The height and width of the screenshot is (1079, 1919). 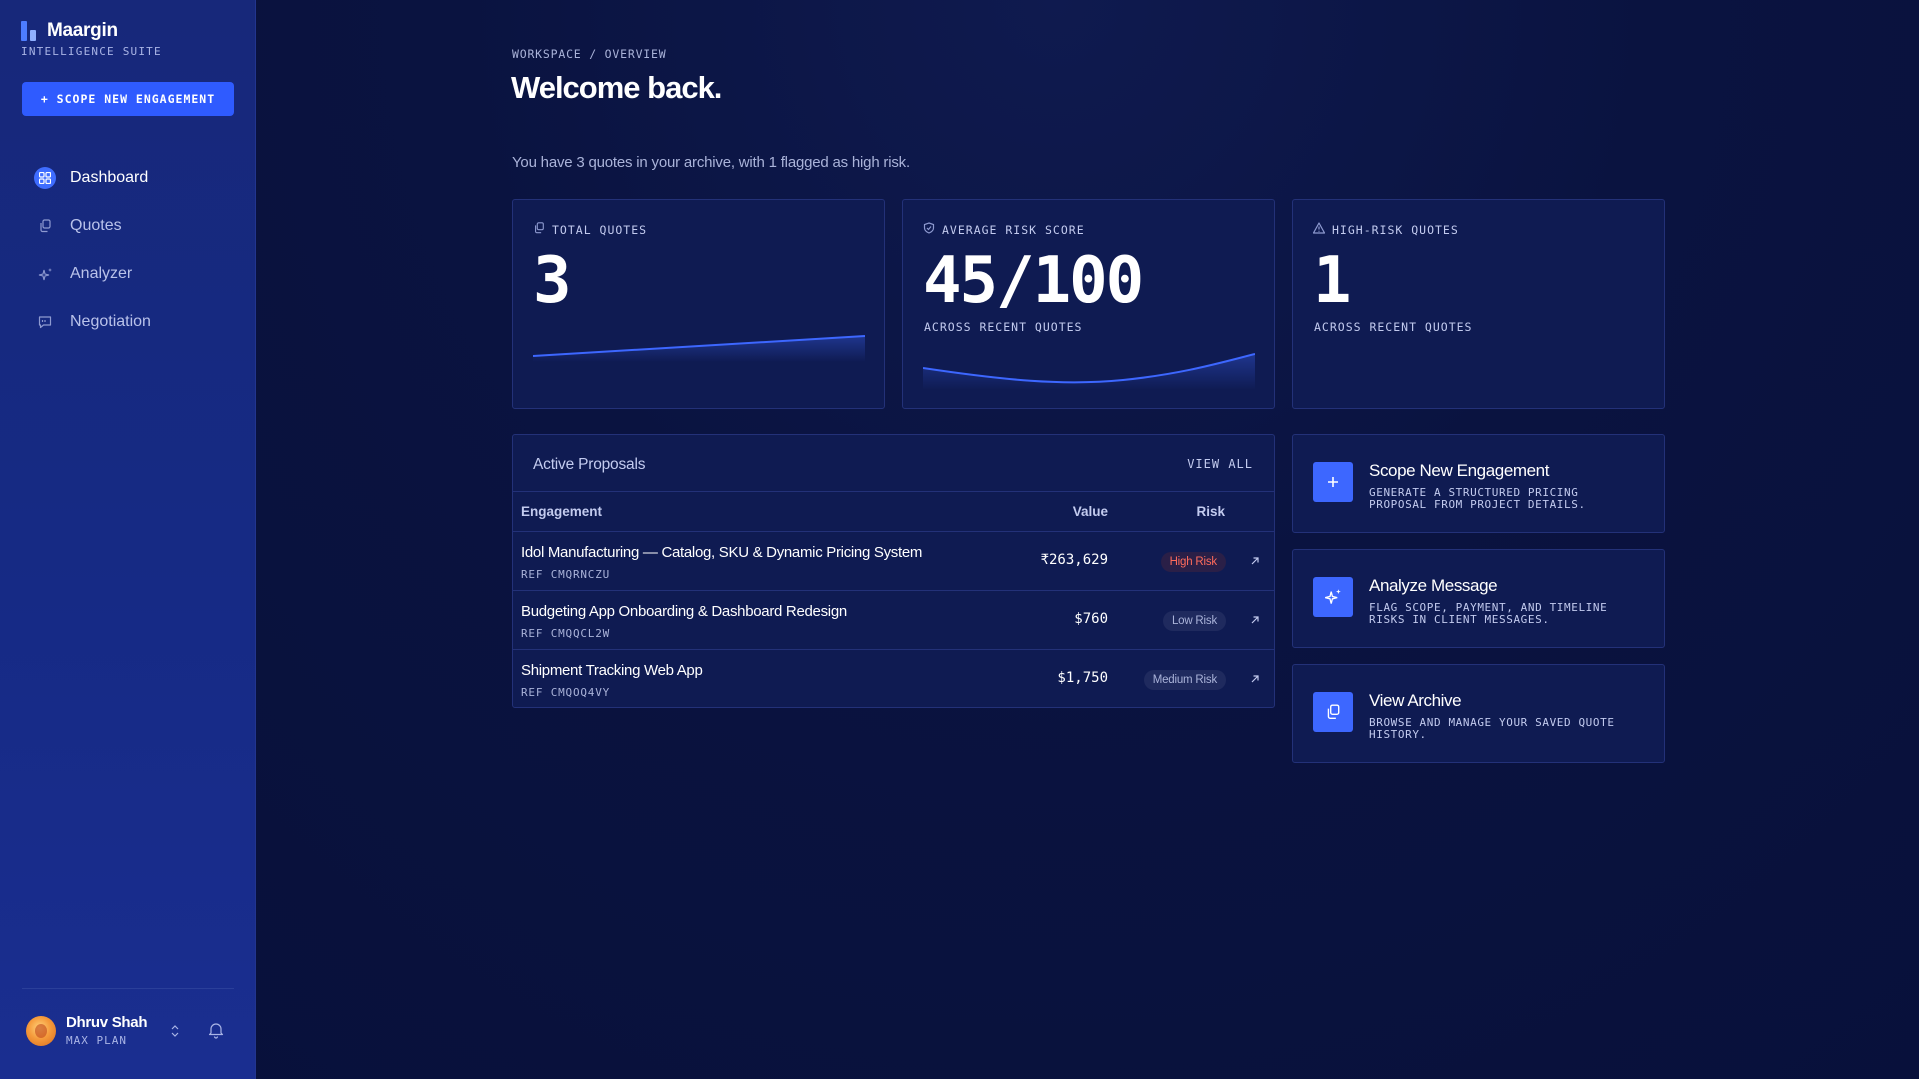 I want to click on risk-badge: High Risk, so click(x=1193, y=562).